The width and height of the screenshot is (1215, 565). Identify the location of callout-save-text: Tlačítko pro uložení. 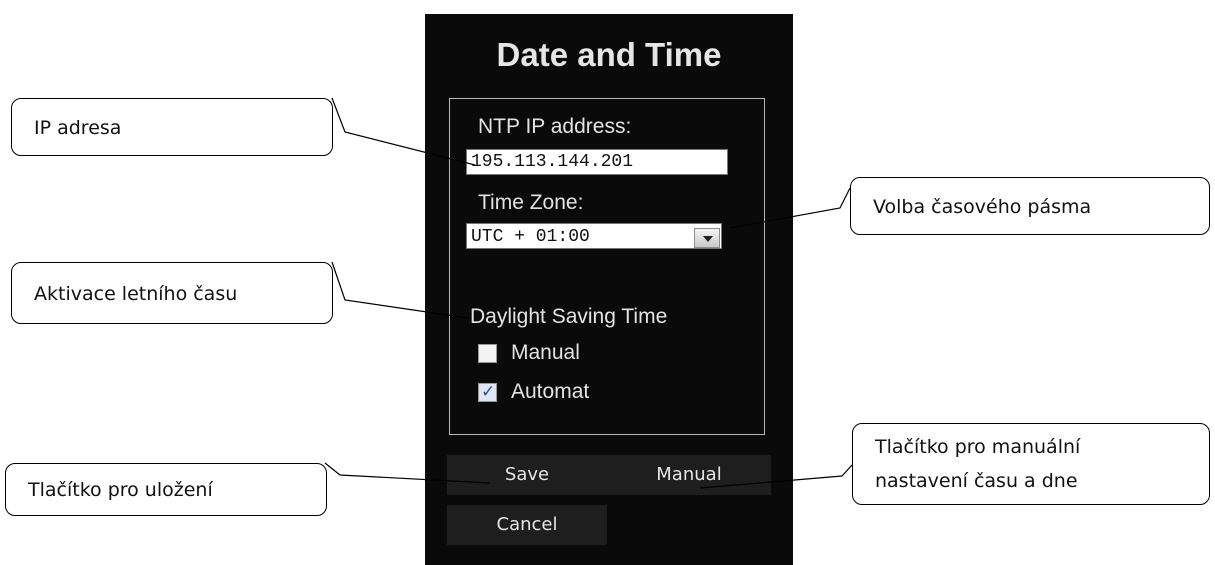
(120, 490).